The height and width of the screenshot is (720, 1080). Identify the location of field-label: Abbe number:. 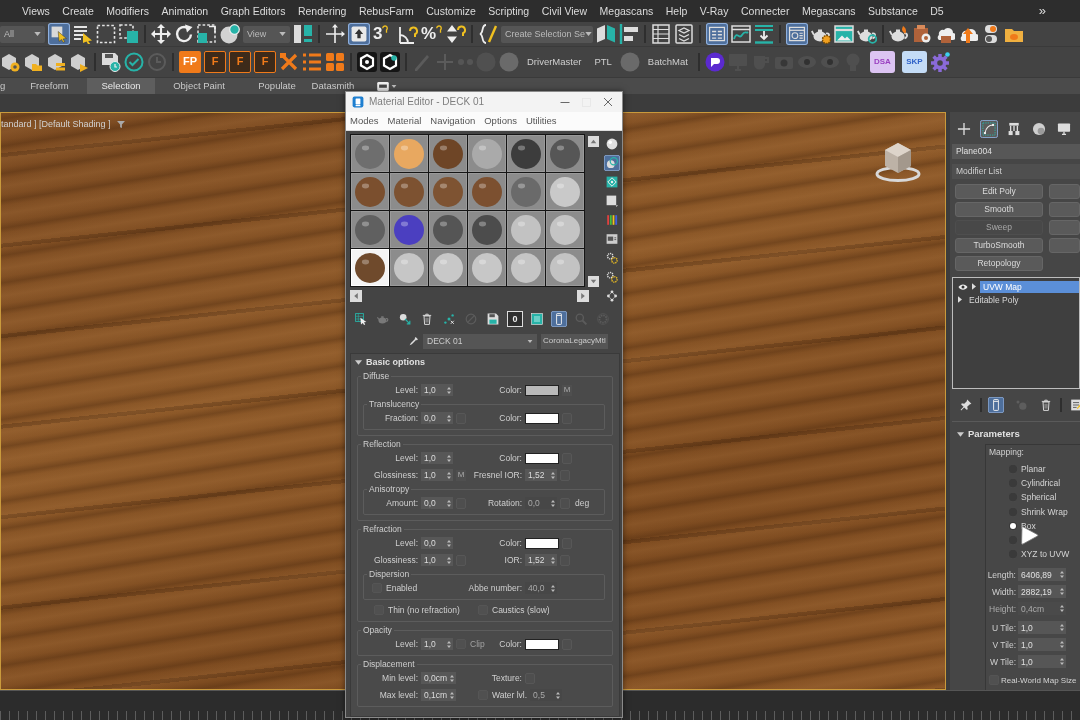
(495, 588).